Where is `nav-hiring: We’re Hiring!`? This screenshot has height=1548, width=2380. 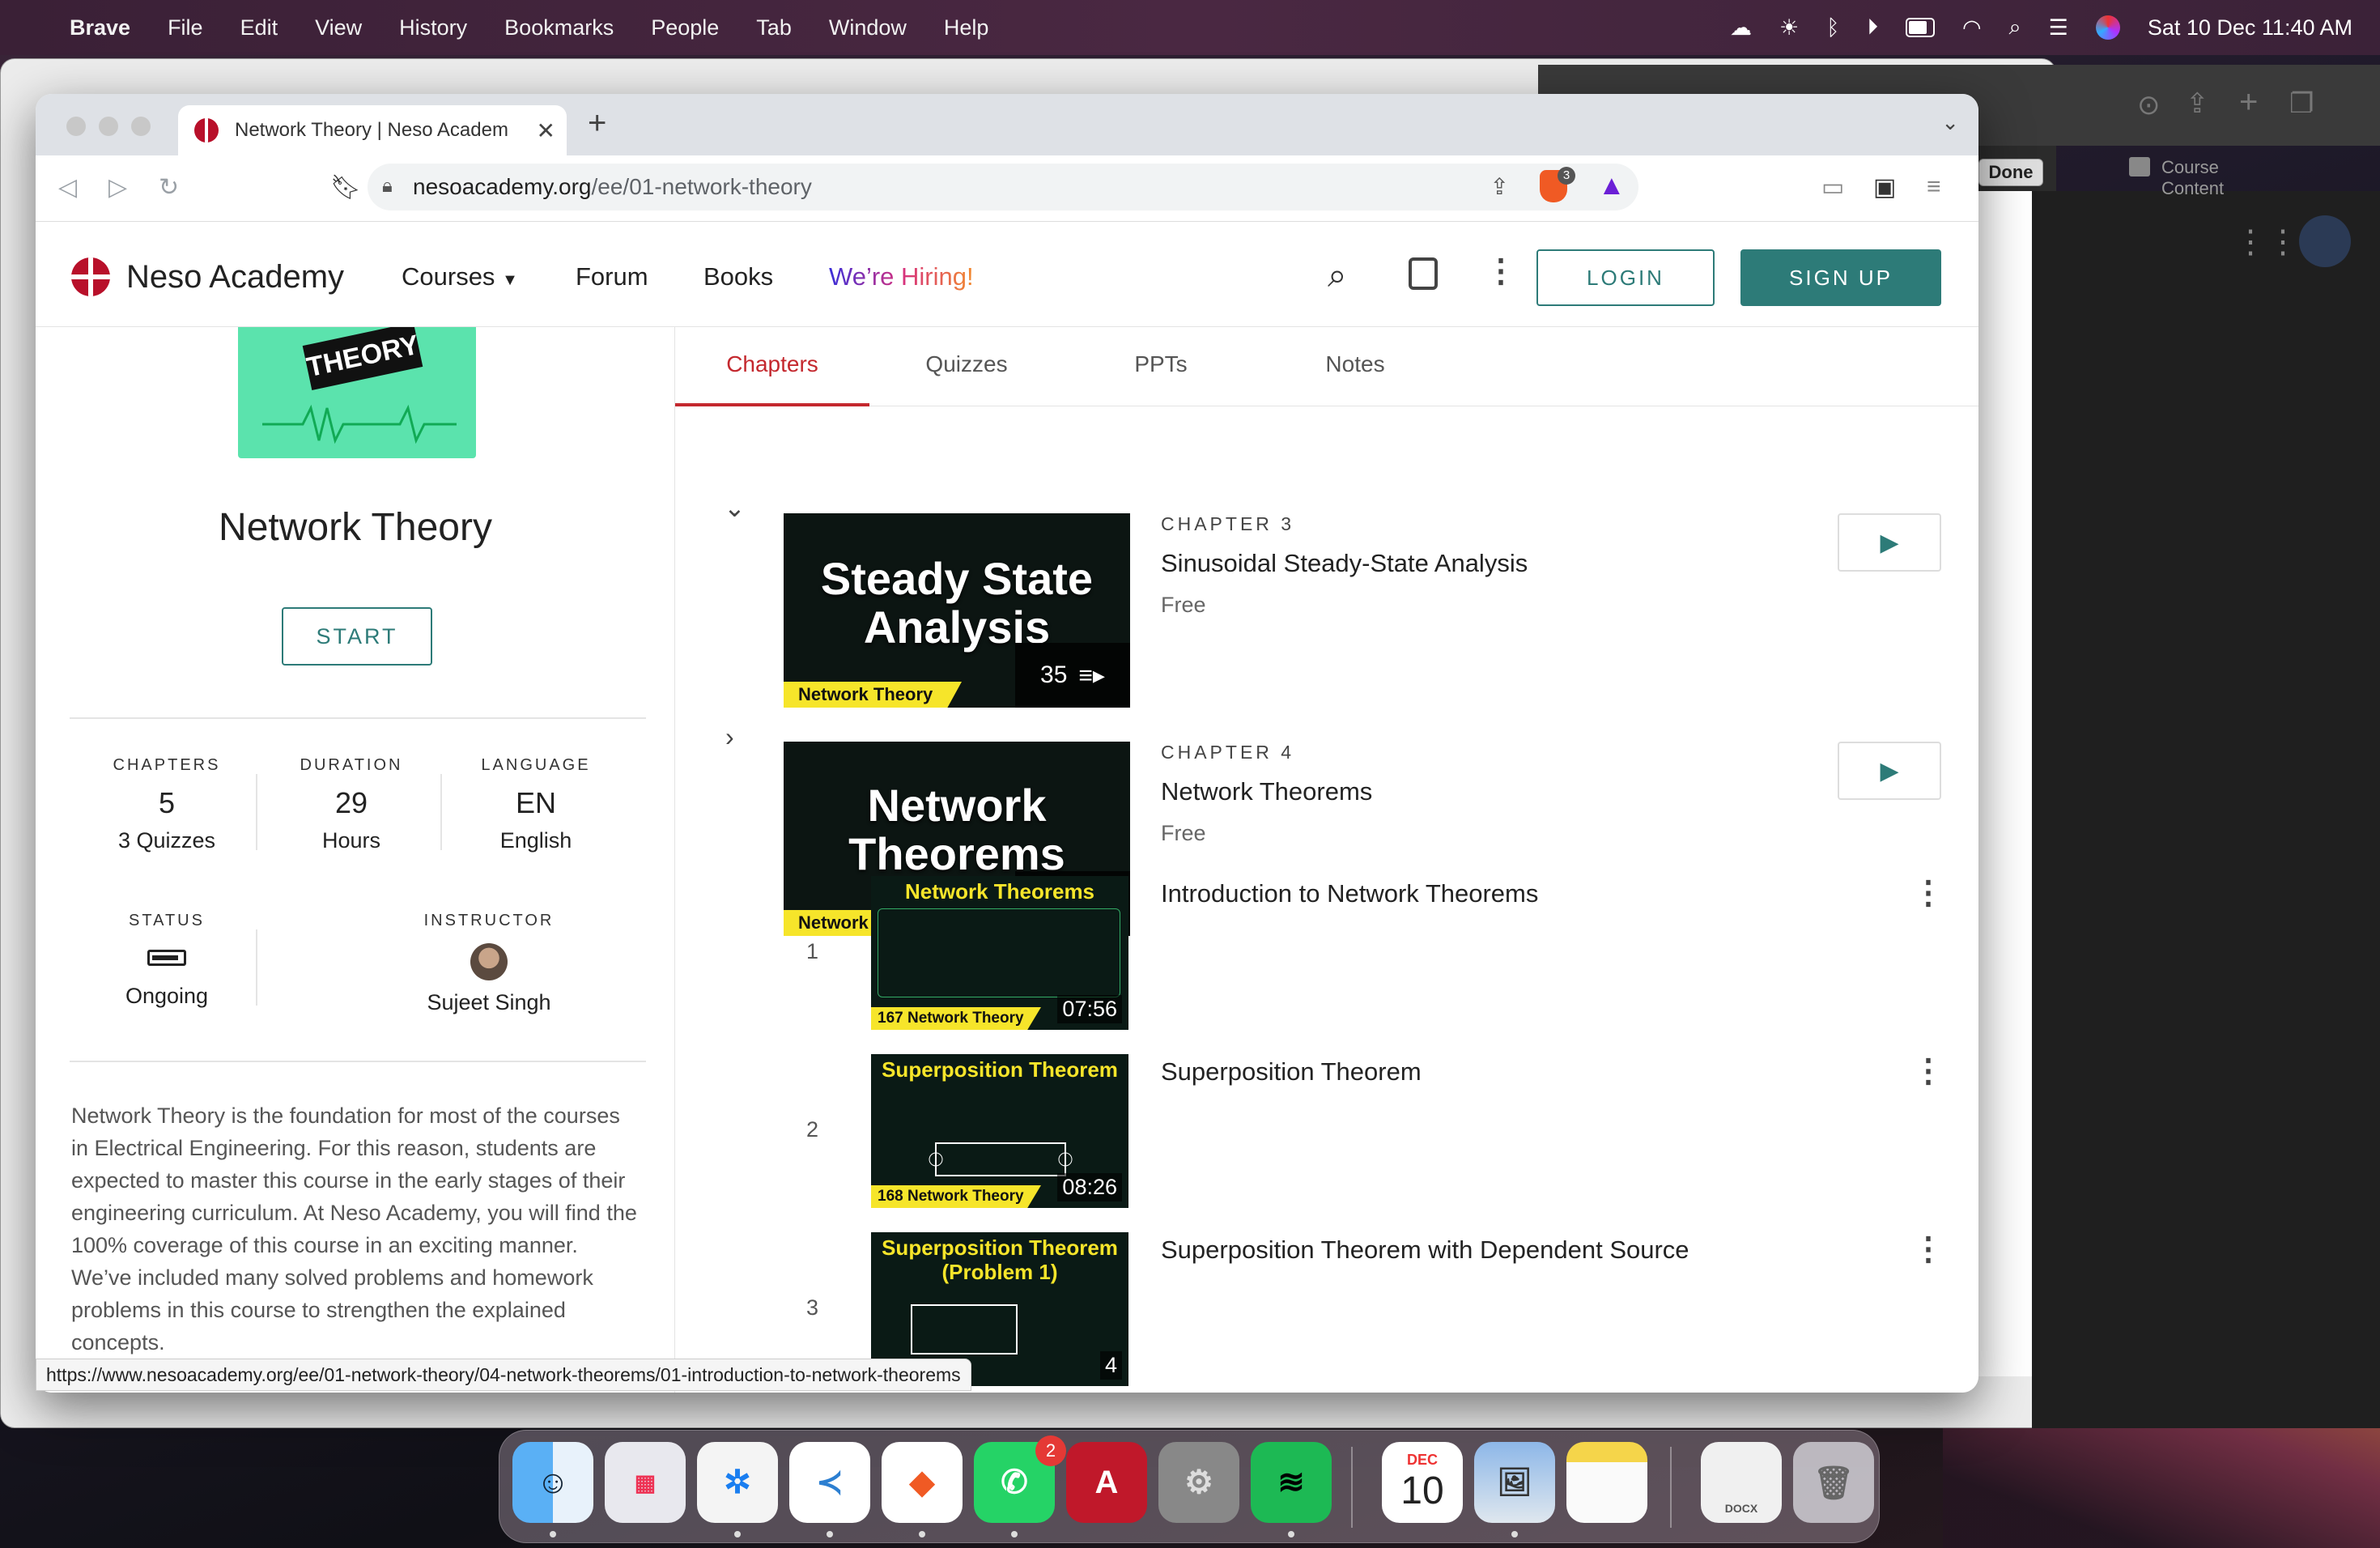
nav-hiring: We’re Hiring! is located at coordinates (902, 276).